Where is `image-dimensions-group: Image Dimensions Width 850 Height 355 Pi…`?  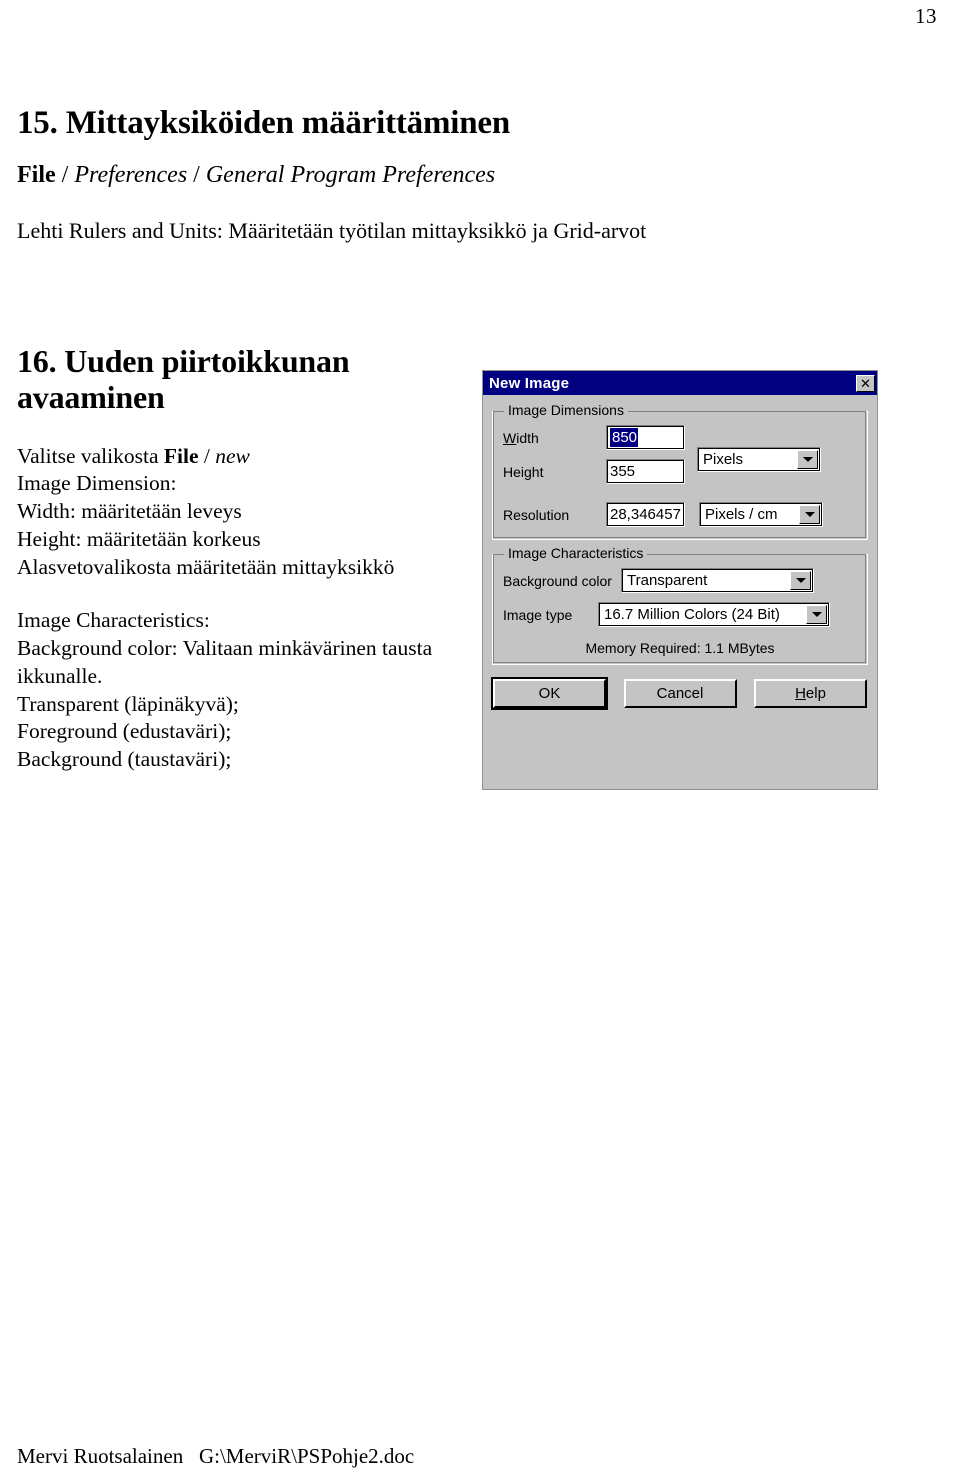
image-dimensions-group: Image Dimensions Width 850 Height 355 Pi… is located at coordinates (680, 471).